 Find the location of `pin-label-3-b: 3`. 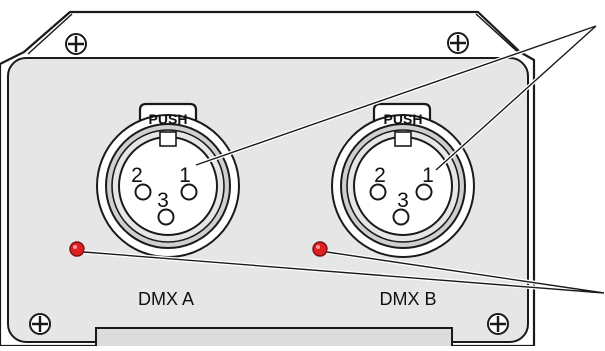

pin-label-3-b: 3 is located at coordinates (403, 200).